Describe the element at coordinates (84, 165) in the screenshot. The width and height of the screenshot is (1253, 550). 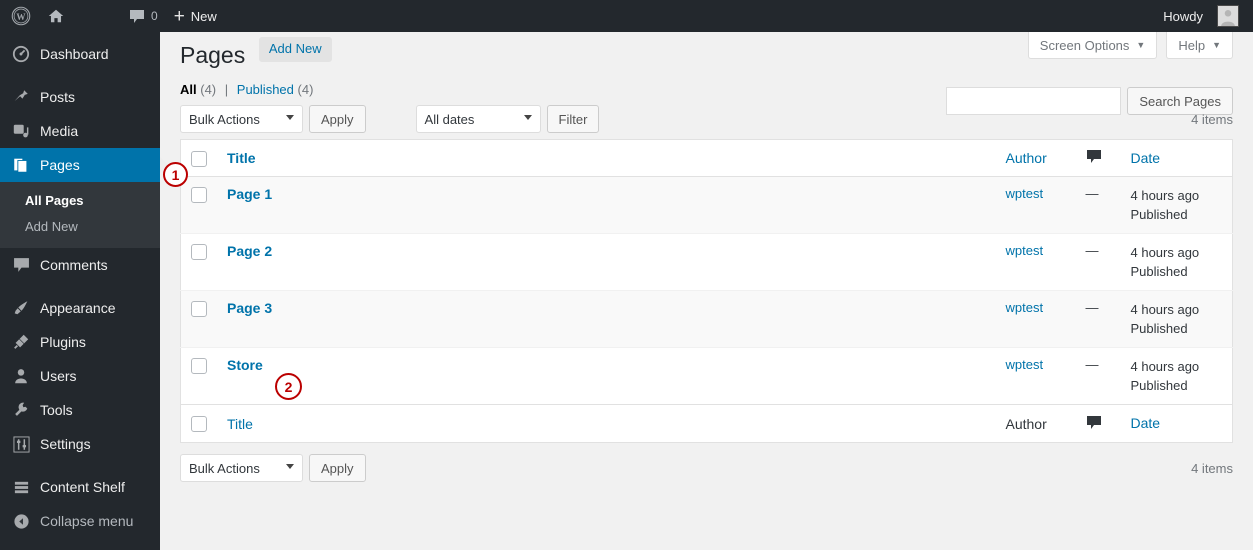
I see `sidebar-item-pages: Pages` at that location.